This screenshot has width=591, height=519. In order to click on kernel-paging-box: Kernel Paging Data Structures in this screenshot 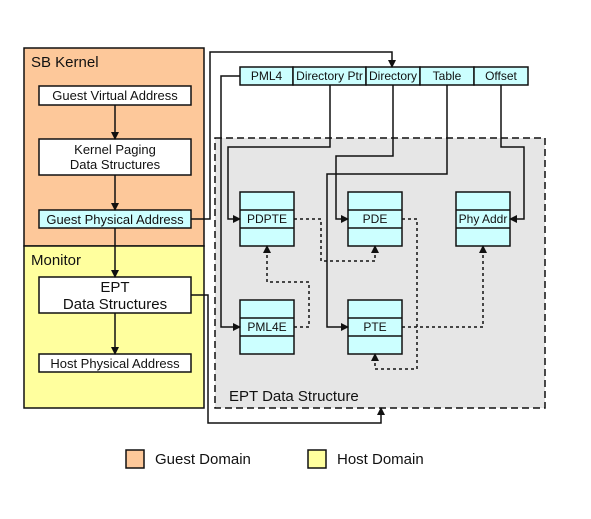, I will do `click(115, 157)`.